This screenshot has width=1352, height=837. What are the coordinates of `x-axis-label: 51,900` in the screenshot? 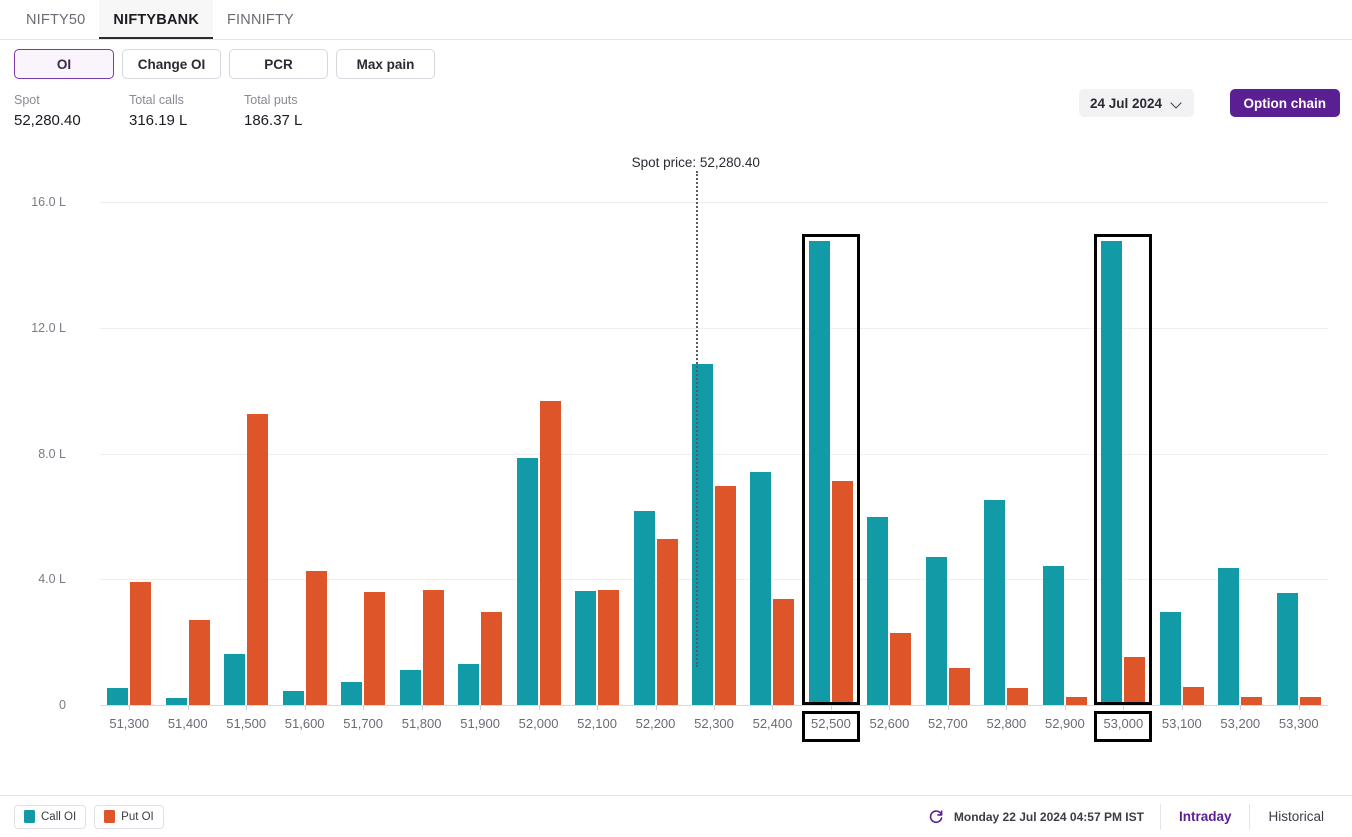 It's located at (480, 723).